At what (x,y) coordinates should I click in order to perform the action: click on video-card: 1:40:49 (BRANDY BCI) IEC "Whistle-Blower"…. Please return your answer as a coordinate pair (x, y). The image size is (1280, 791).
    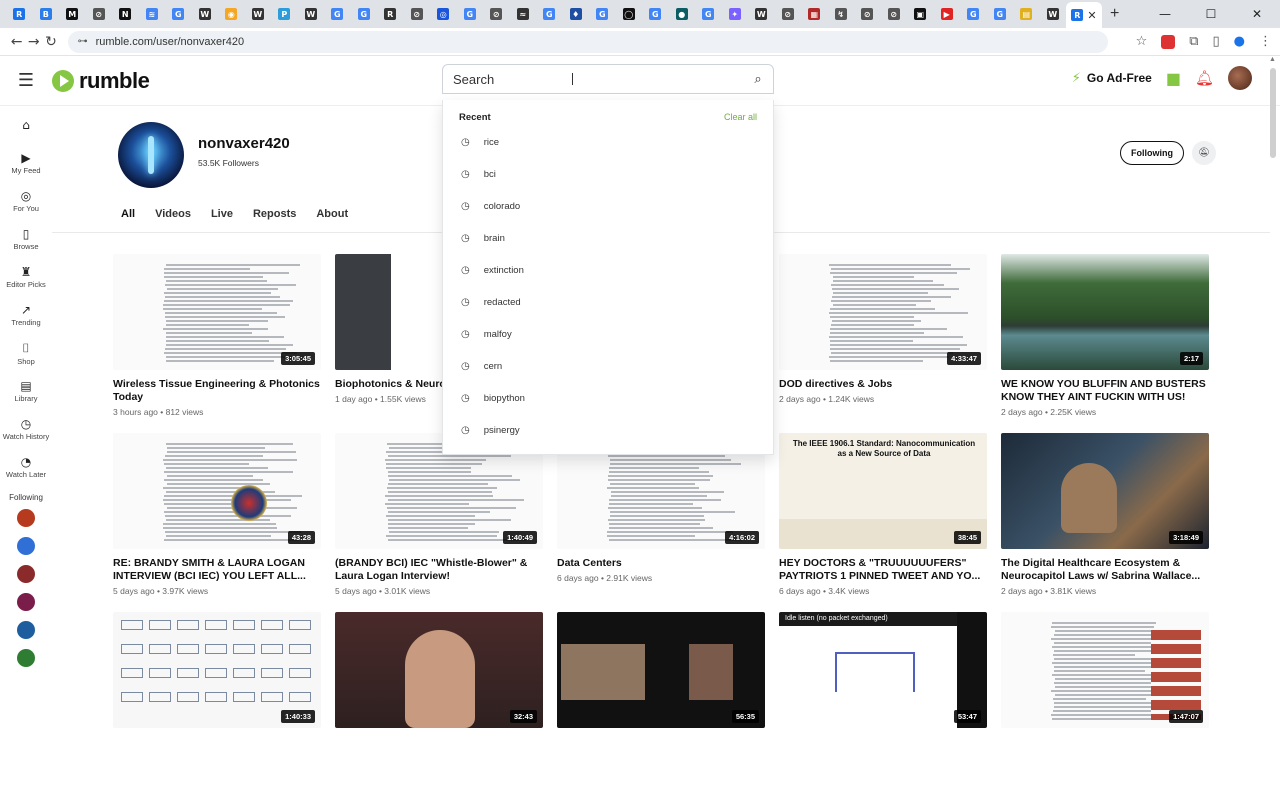
    Looking at the image, I should click on (439, 522).